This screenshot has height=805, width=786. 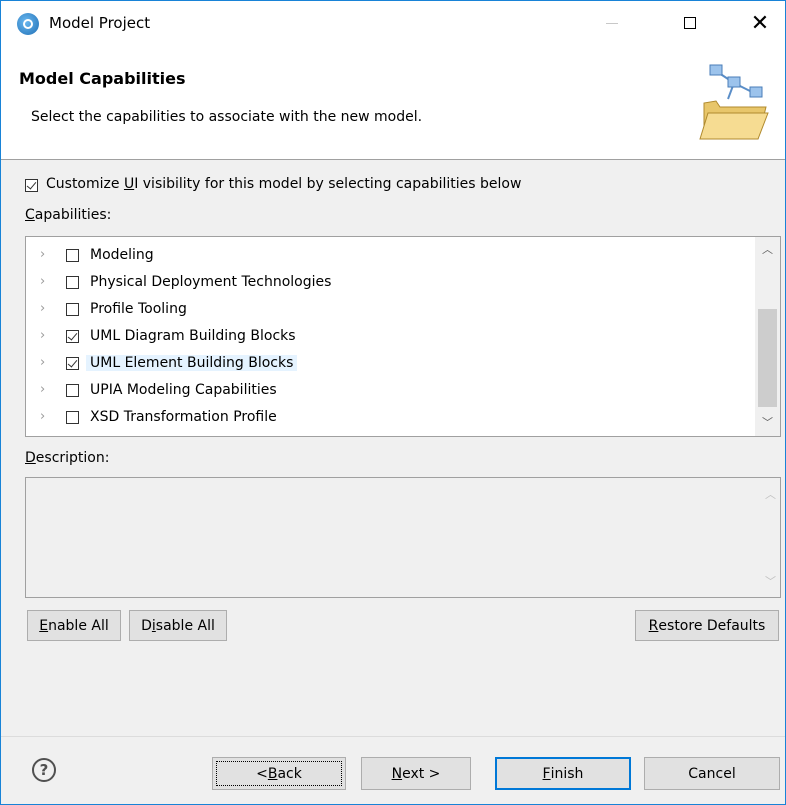 I want to click on maximize-button, so click(x=690, y=23).